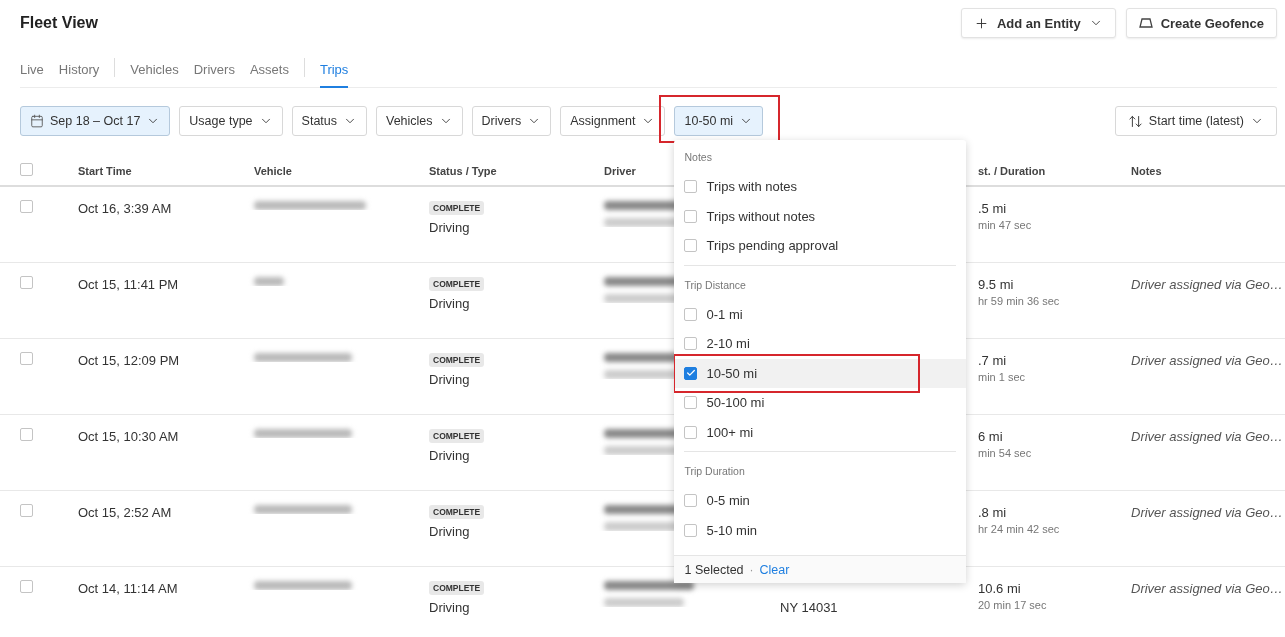 The height and width of the screenshot is (637, 1285). Describe the element at coordinates (728, 501) in the screenshot. I see `option-label: 0-5 min` at that location.